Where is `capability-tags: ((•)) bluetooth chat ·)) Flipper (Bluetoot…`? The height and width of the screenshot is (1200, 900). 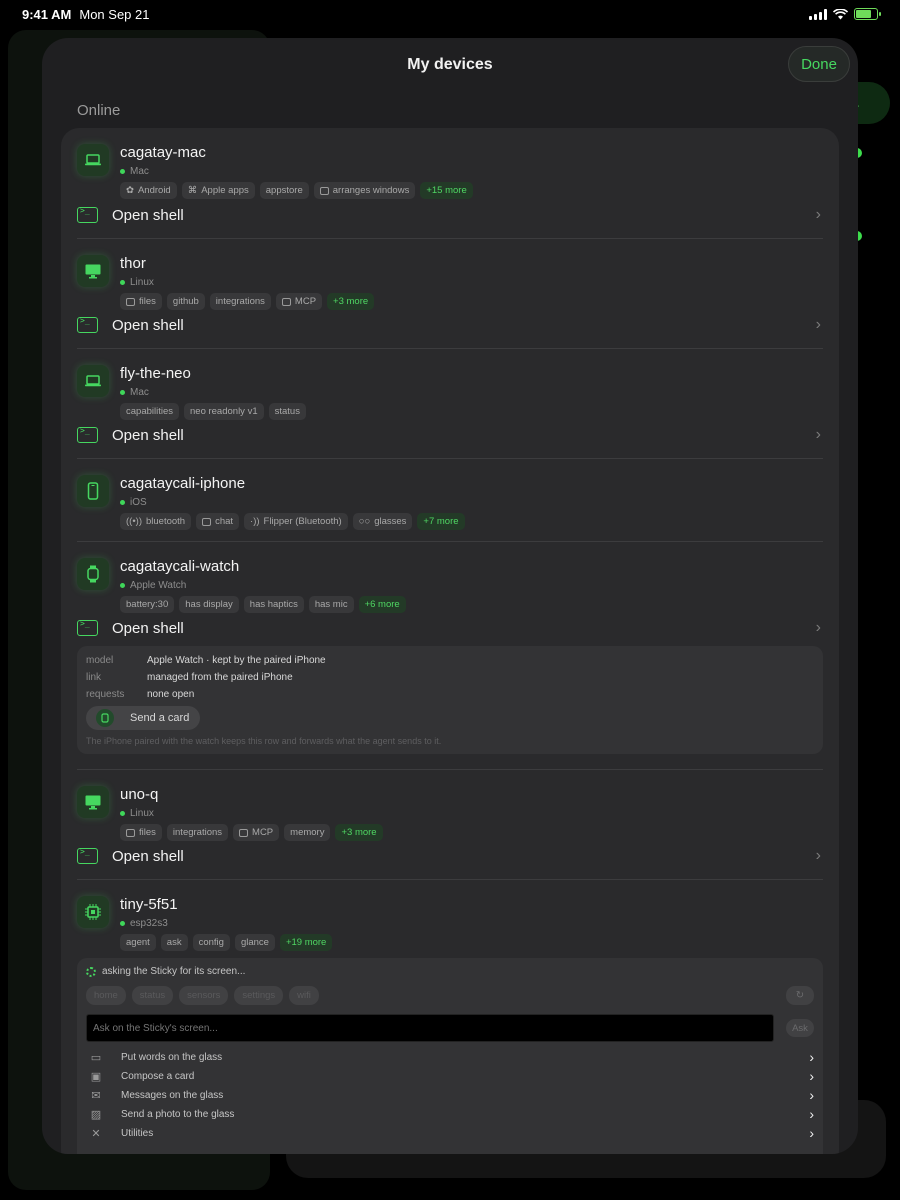 capability-tags: ((•)) bluetooth chat ·)) Flipper (Bluetoot… is located at coordinates (292, 521).